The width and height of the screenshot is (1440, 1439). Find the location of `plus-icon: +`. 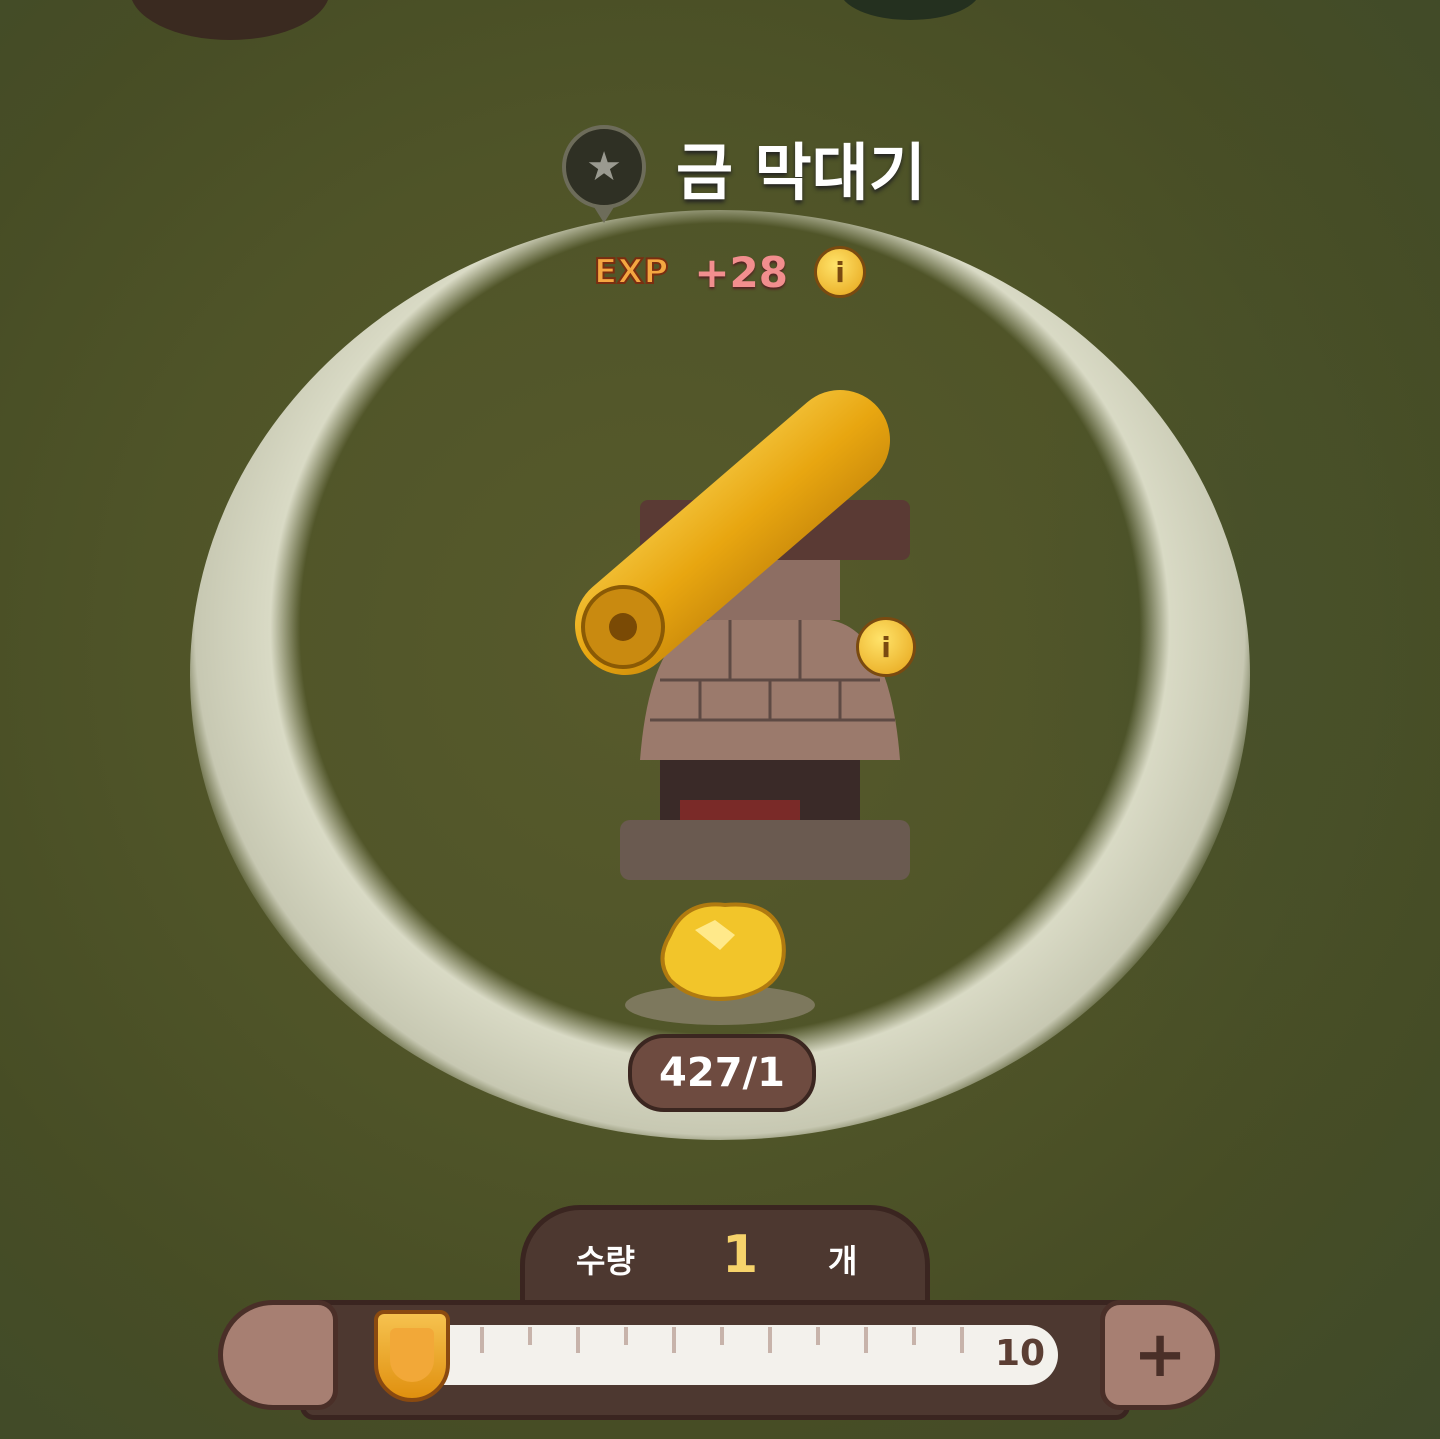

plus-icon: + is located at coordinates (1160, 1355).